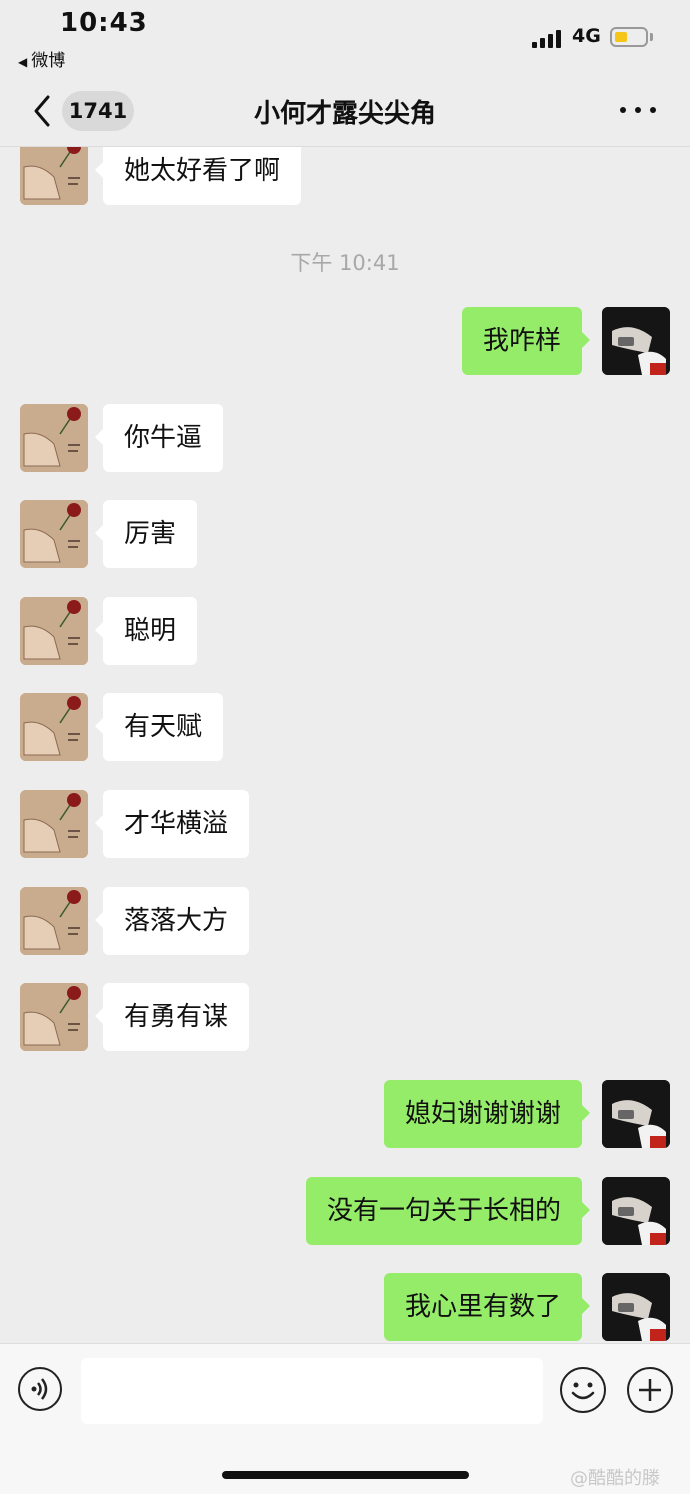 The width and height of the screenshot is (690, 1494). I want to click on watermark: @酷酷的滕, so click(615, 1478).